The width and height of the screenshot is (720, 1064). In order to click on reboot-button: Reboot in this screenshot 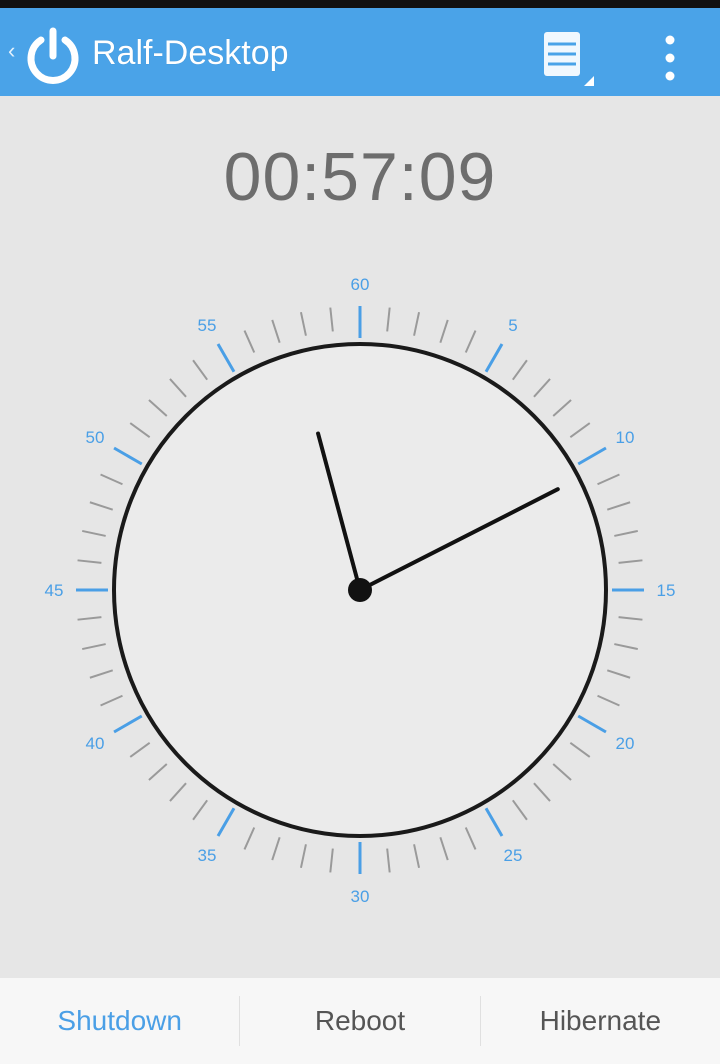, I will do `click(359, 1021)`.